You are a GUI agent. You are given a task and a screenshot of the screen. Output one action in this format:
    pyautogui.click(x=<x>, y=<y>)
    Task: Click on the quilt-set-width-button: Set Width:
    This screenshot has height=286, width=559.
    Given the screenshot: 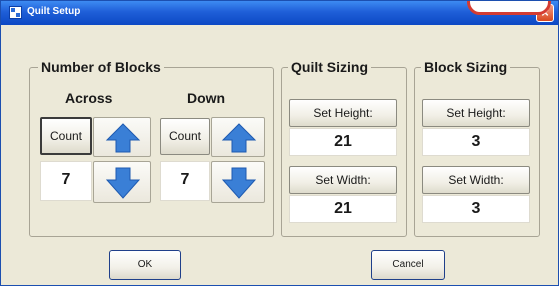 What is the action you would take?
    pyautogui.click(x=343, y=180)
    